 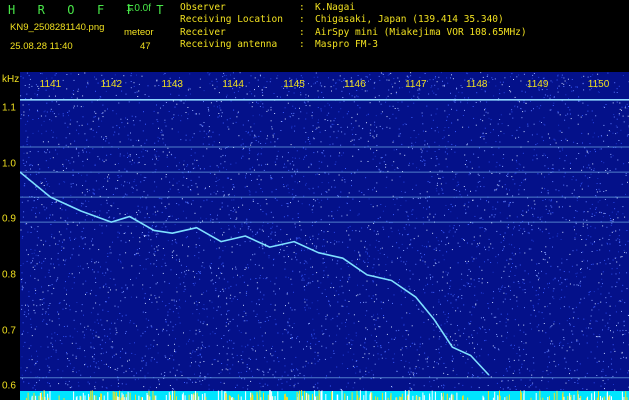 I want to click on freq-tick-label: 1.0, so click(x=9, y=164).